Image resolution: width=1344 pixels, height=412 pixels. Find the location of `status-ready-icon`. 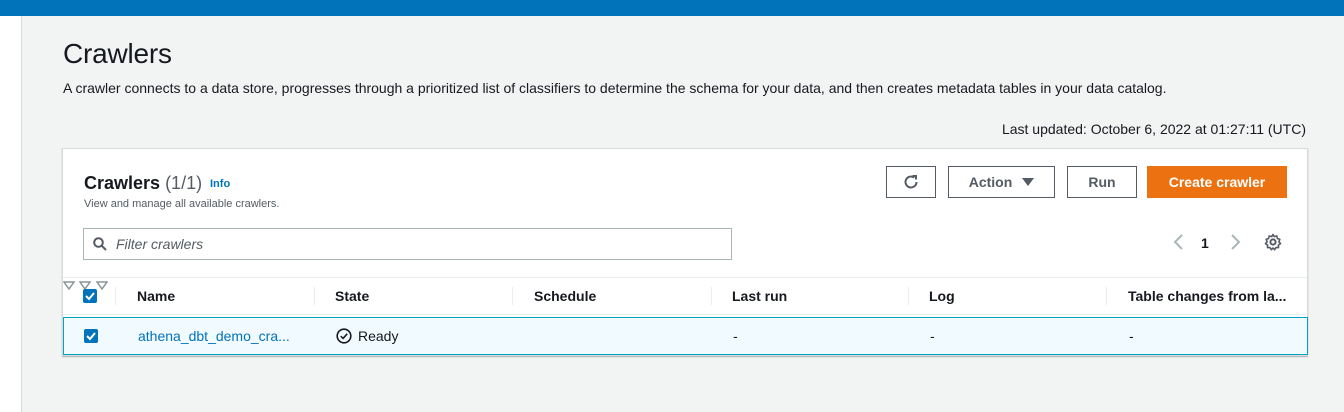

status-ready-icon is located at coordinates (344, 336).